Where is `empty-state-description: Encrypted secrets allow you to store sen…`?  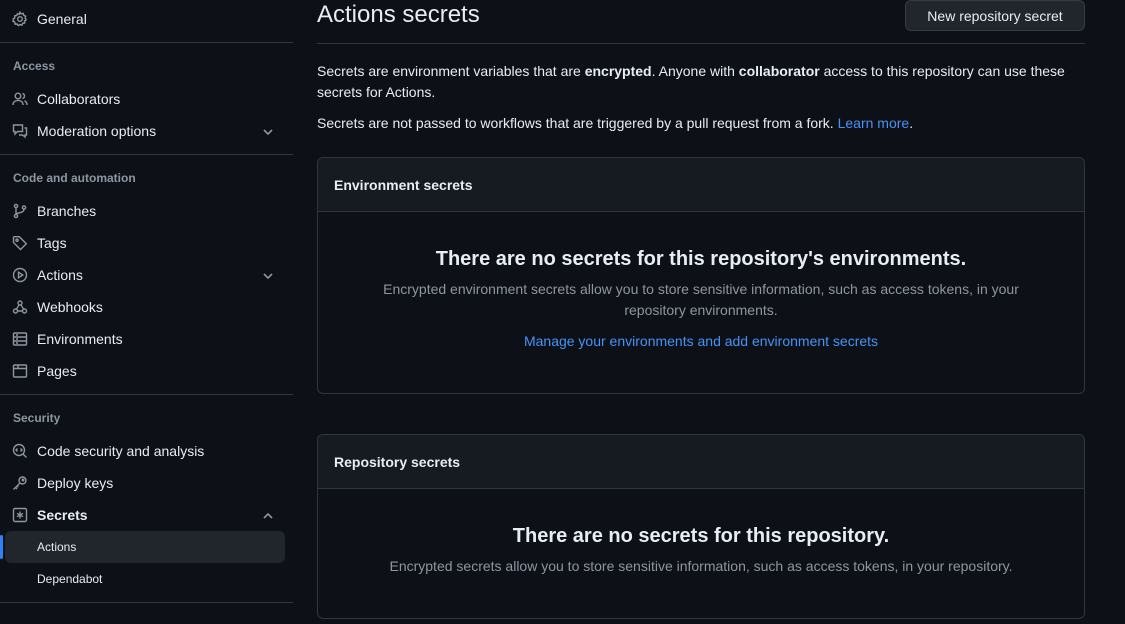 empty-state-description: Encrypted secrets allow you to store sen… is located at coordinates (701, 566).